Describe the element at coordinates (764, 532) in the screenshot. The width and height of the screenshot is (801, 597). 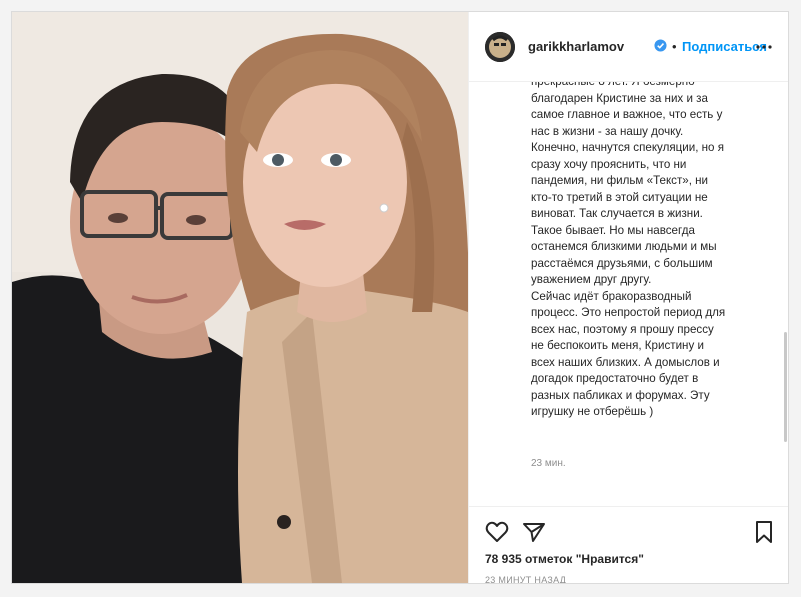
I see `bookmark-icon` at that location.